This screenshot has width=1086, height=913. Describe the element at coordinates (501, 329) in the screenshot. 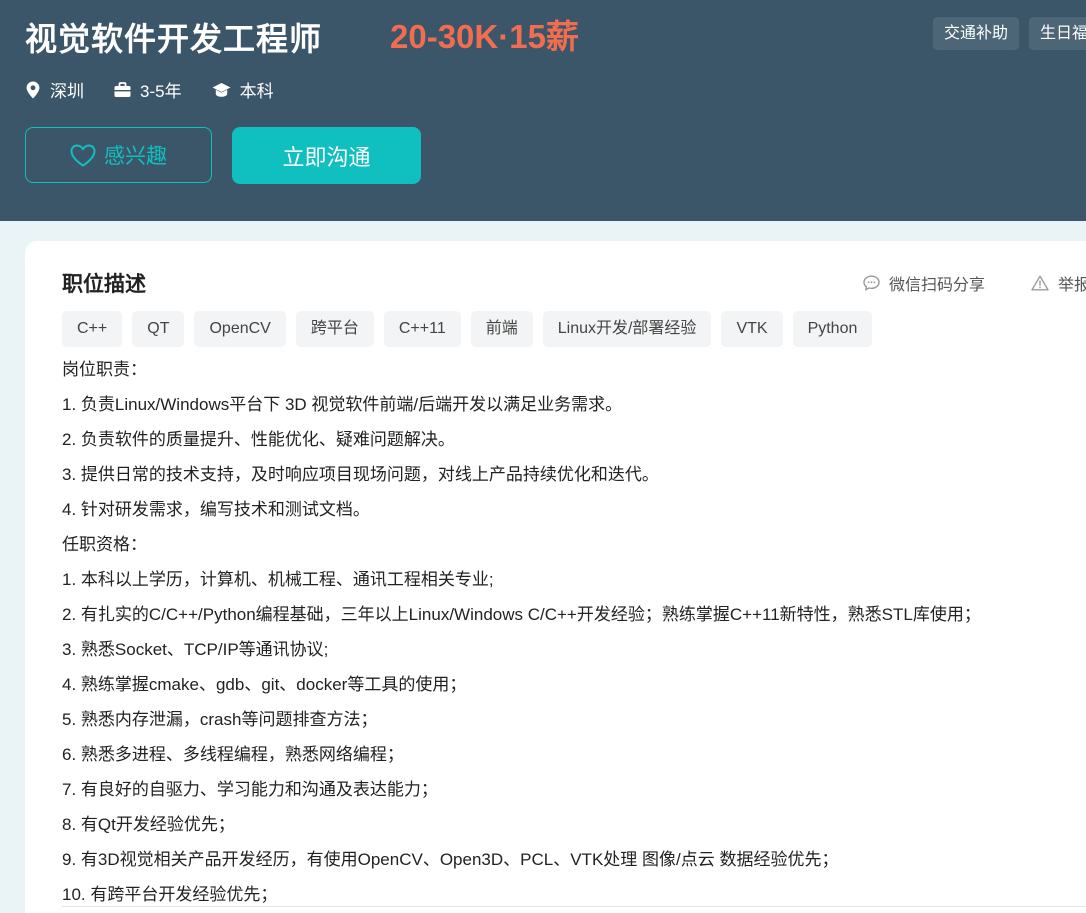

I see `skill-tag: 前端` at that location.